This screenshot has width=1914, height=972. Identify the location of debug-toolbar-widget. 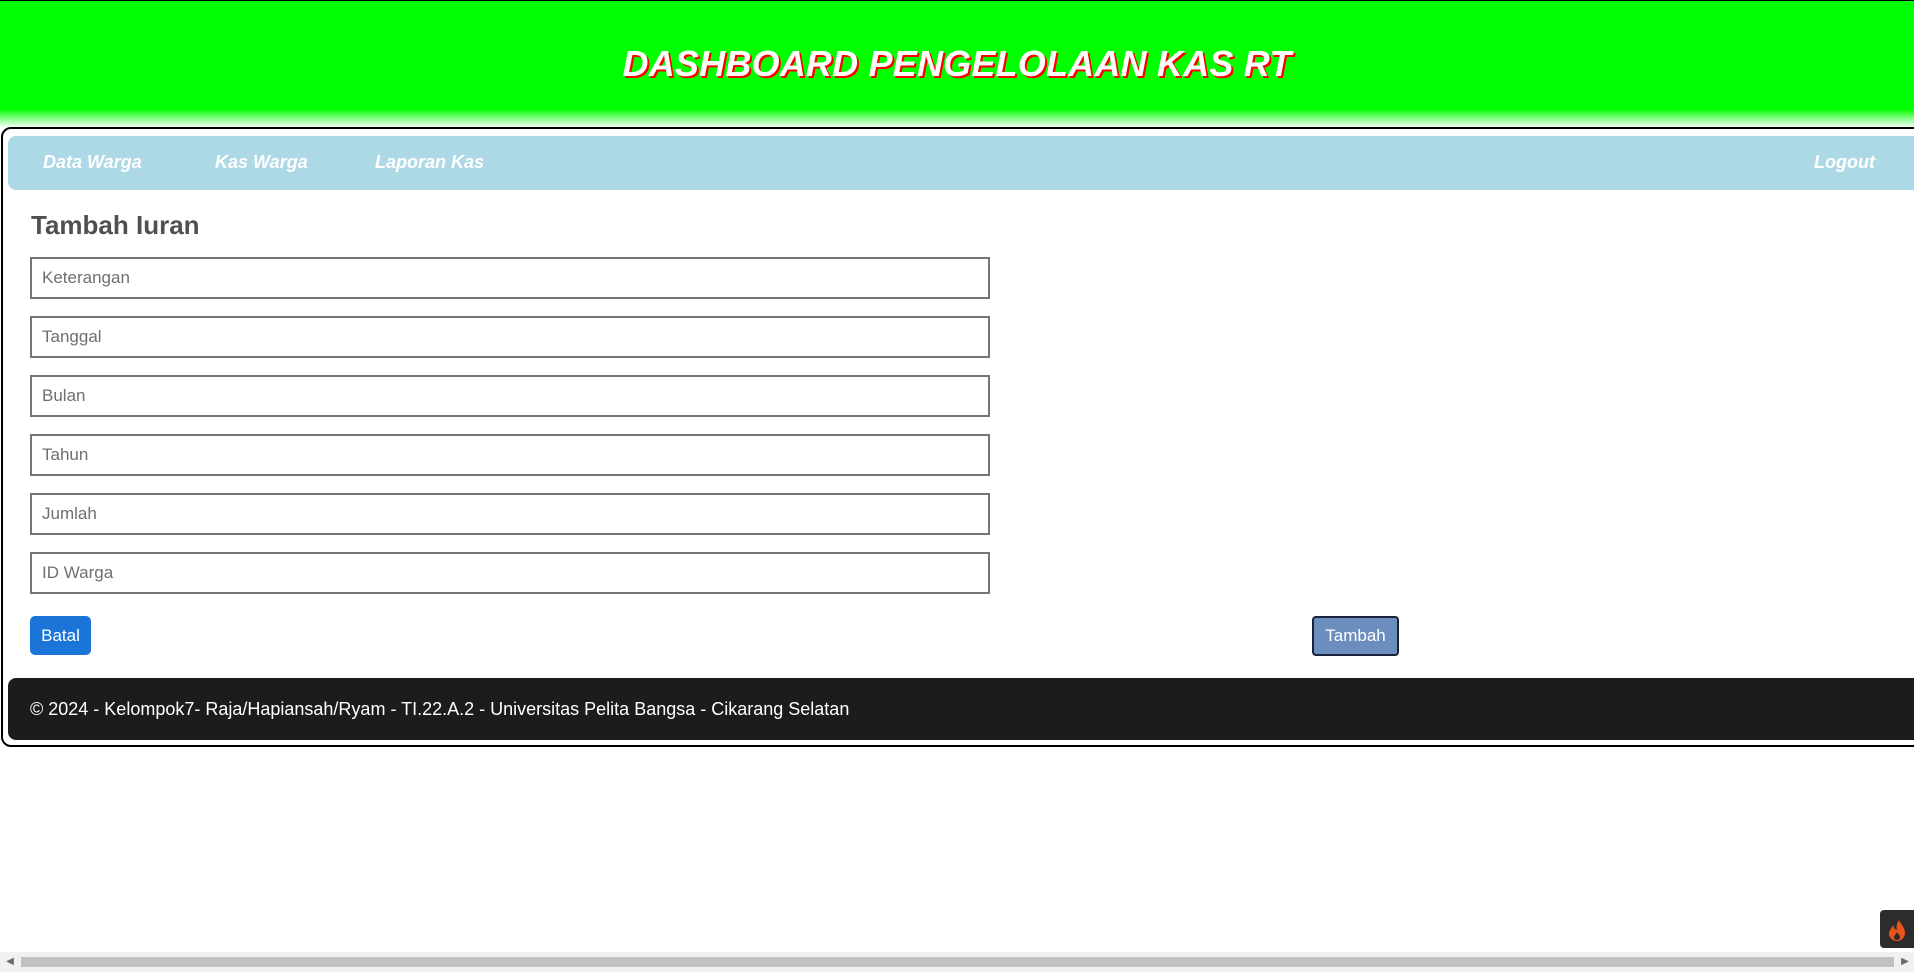
(1897, 929).